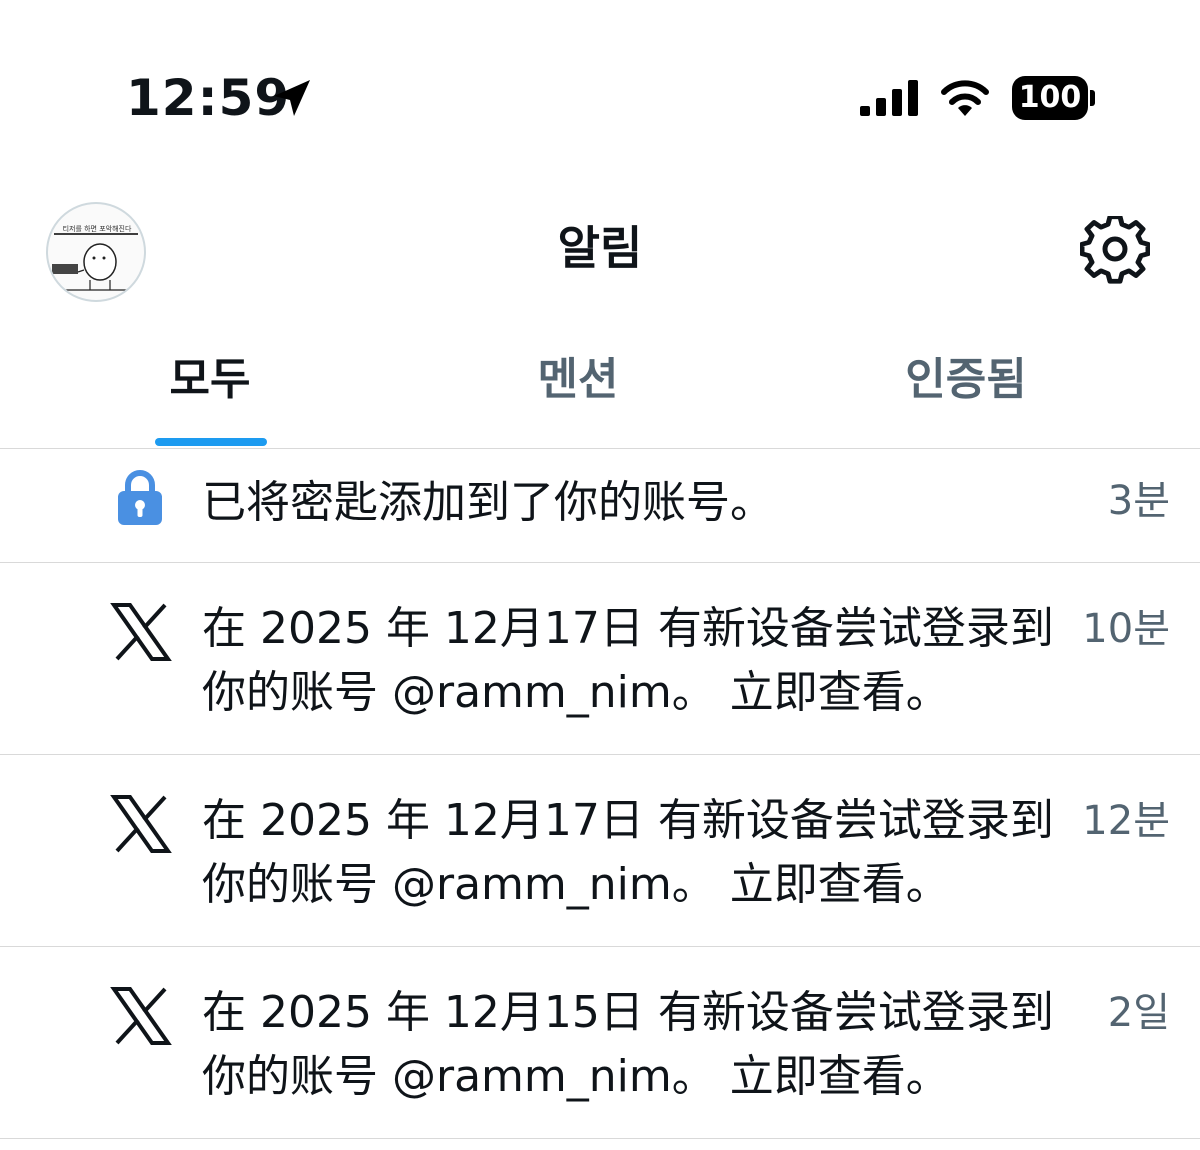 The image size is (1200, 1150). What do you see at coordinates (1092, 98) in the screenshot?
I see `battery-cap` at bounding box center [1092, 98].